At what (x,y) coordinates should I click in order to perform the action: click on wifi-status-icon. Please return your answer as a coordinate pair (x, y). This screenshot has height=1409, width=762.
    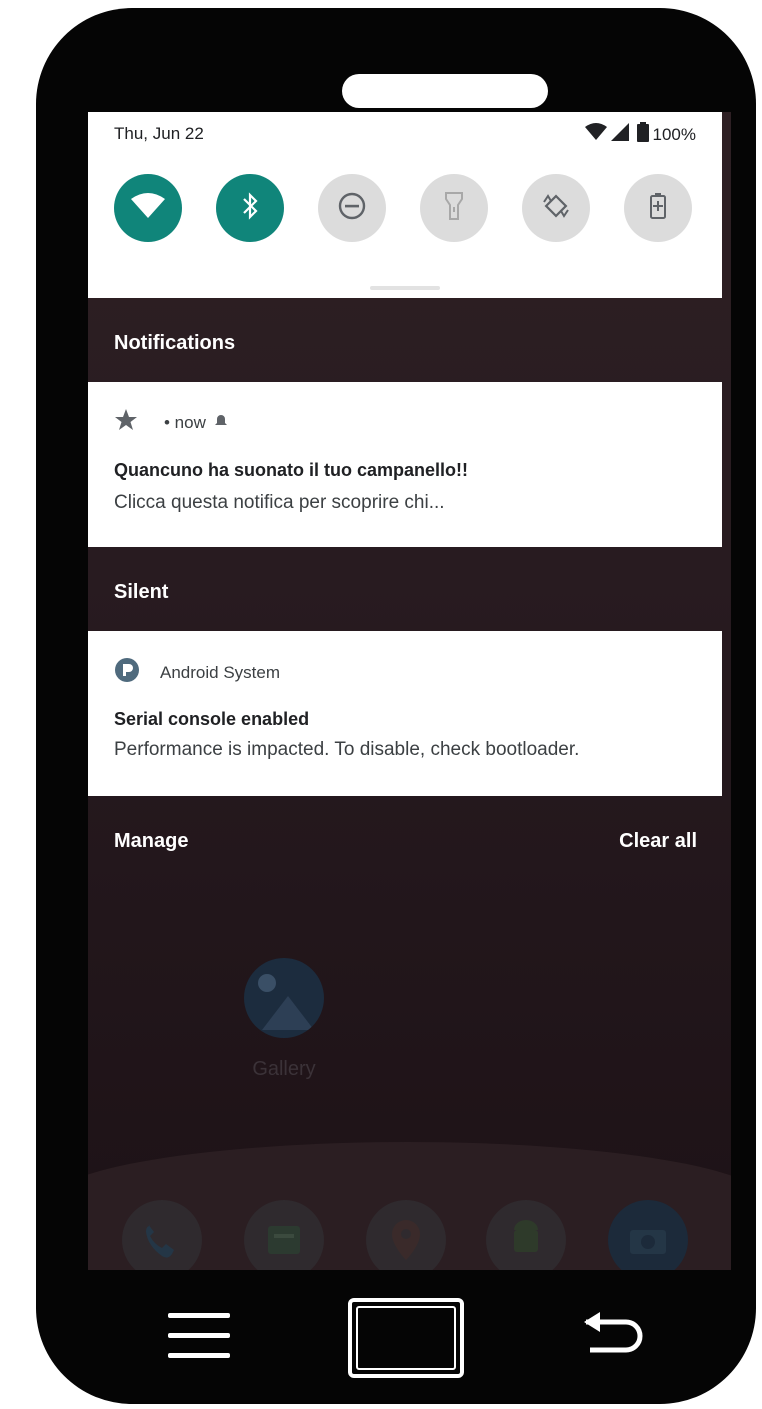
    Looking at the image, I should click on (595, 134).